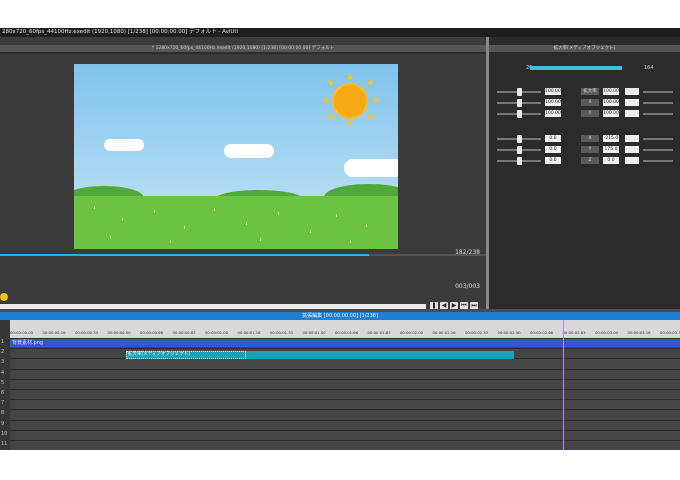 The image size is (680, 480). Describe the element at coordinates (249, 332) in the screenshot. I see `ruler-tick: 00:00:01.16` at that location.